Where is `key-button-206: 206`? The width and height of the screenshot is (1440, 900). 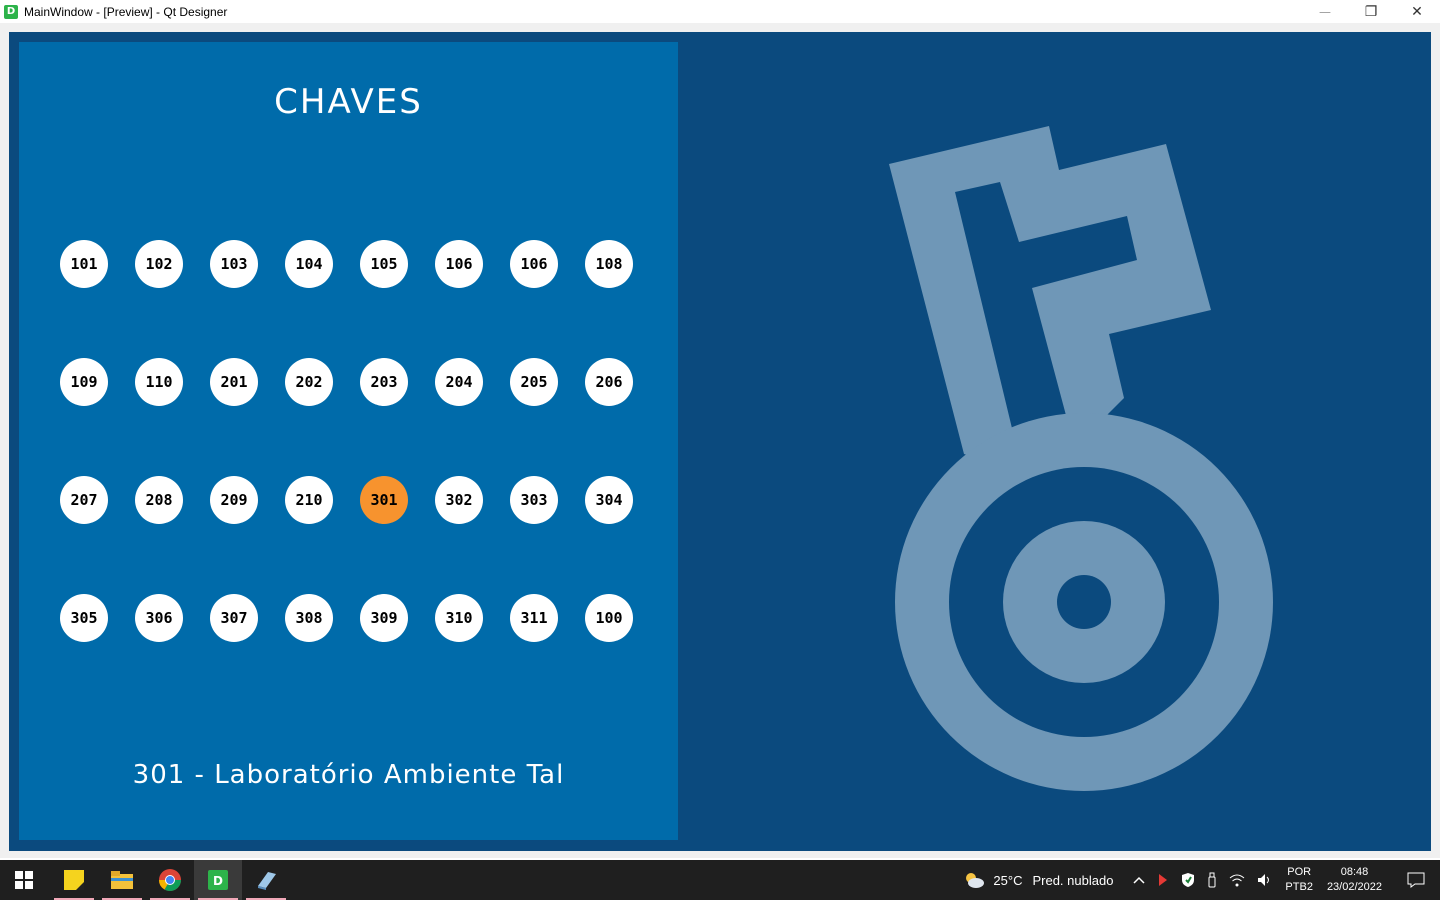
key-button-206: 206 is located at coordinates (609, 382).